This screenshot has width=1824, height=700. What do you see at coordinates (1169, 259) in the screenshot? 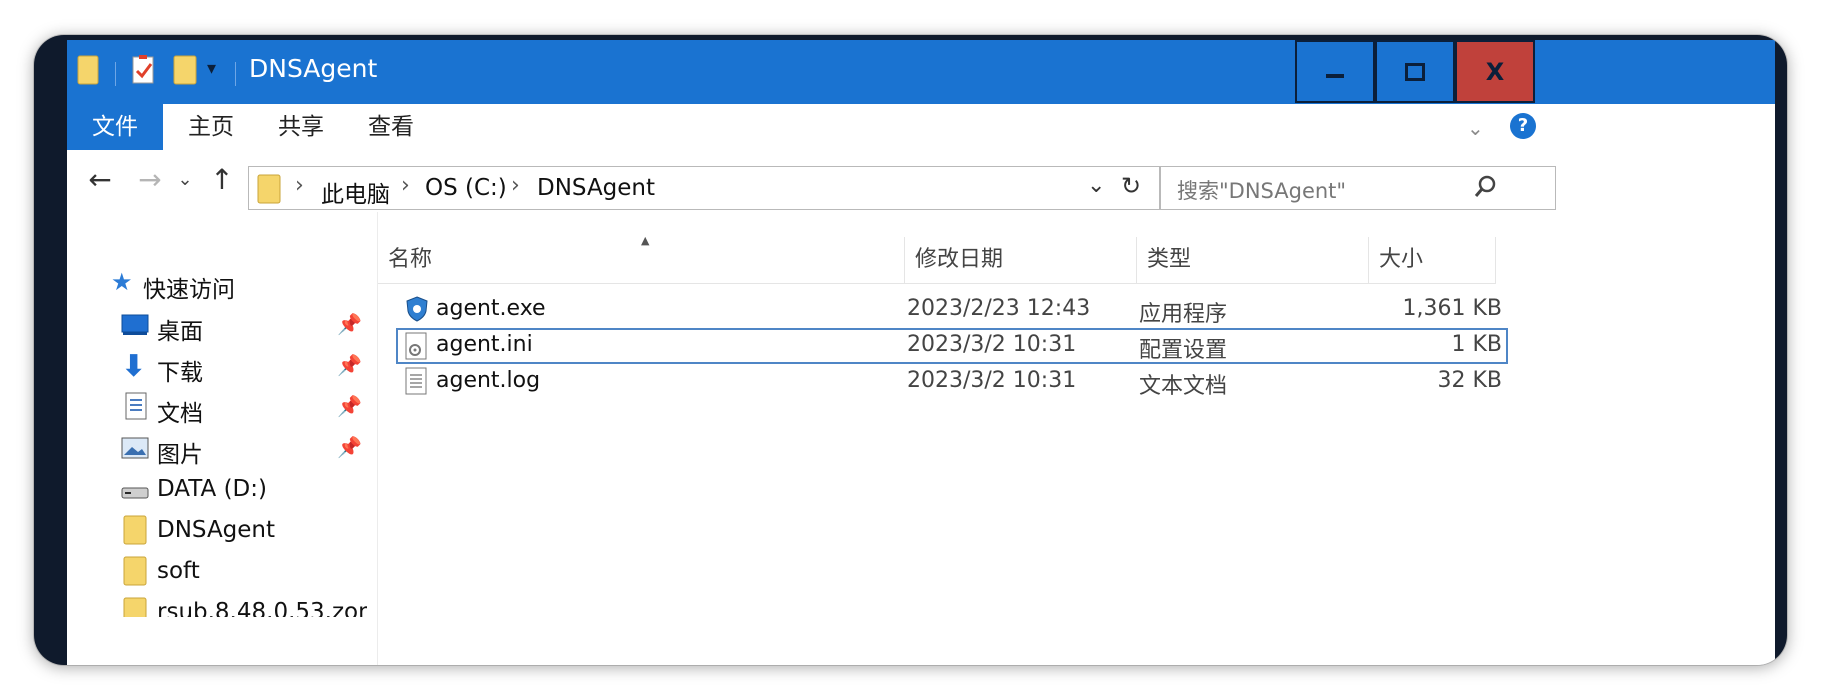
I see `column-label: 类型` at bounding box center [1169, 259].